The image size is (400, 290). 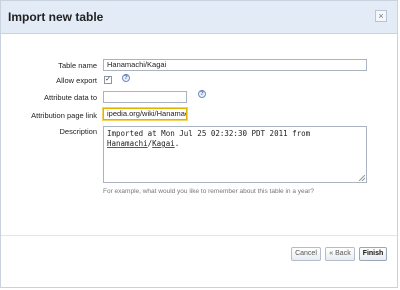 I want to click on finish-button: Finish, so click(x=373, y=254).